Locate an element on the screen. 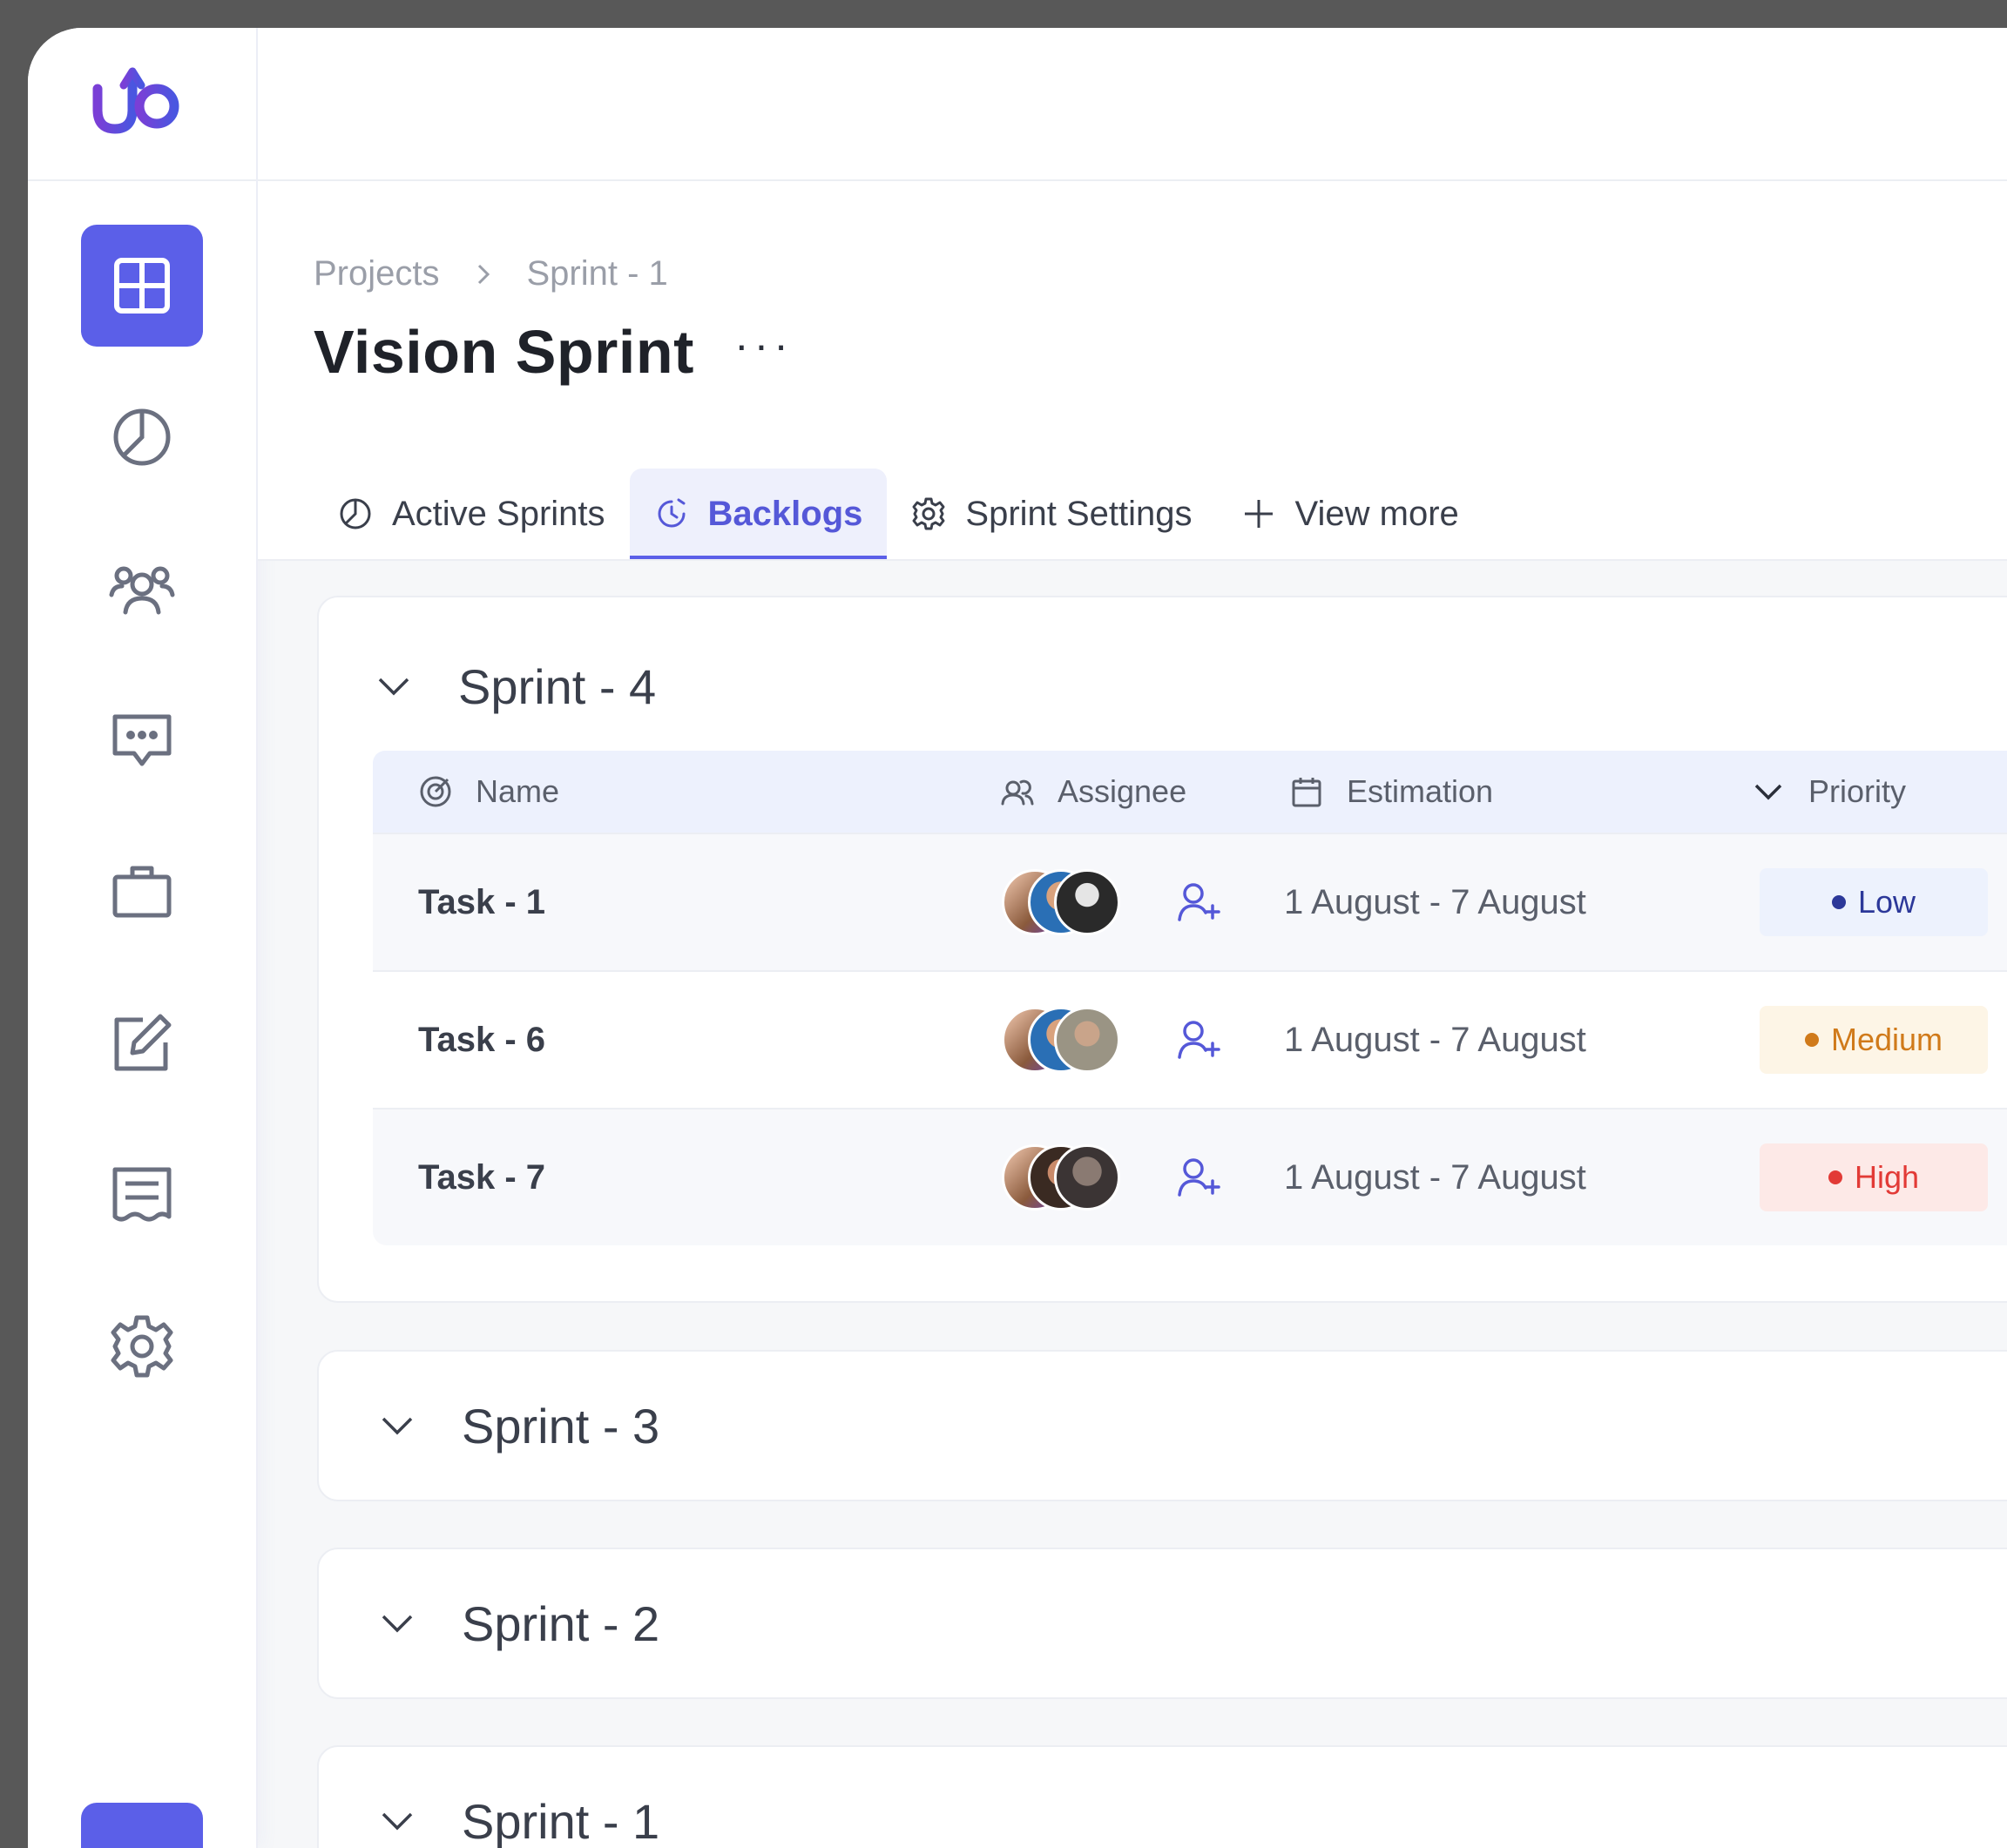 The width and height of the screenshot is (2007, 1848). top-bar is located at coordinates (1132, 104).